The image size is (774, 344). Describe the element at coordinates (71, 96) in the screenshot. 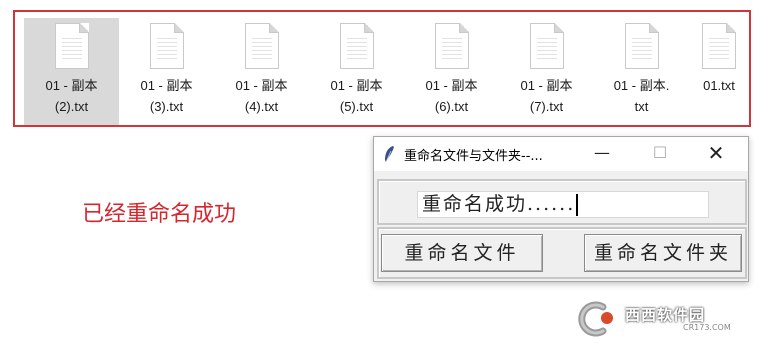

I see `file-name: 01 - 副本 (2).txt` at that location.